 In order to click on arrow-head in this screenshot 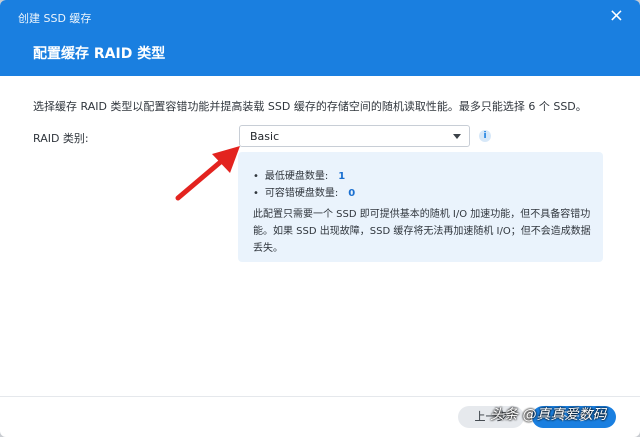, I will do `click(226, 159)`.